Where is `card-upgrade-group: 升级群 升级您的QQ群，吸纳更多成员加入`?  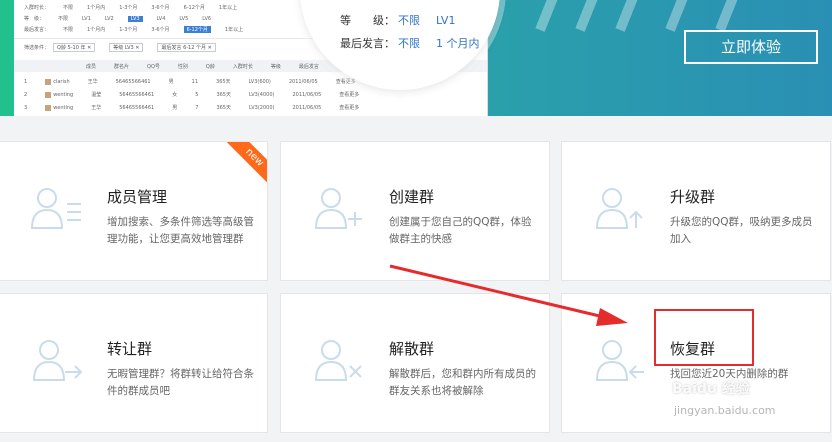 card-upgrade-group: 升级群 升级您的QQ群，吸纳更多成员加入 is located at coordinates (696, 211).